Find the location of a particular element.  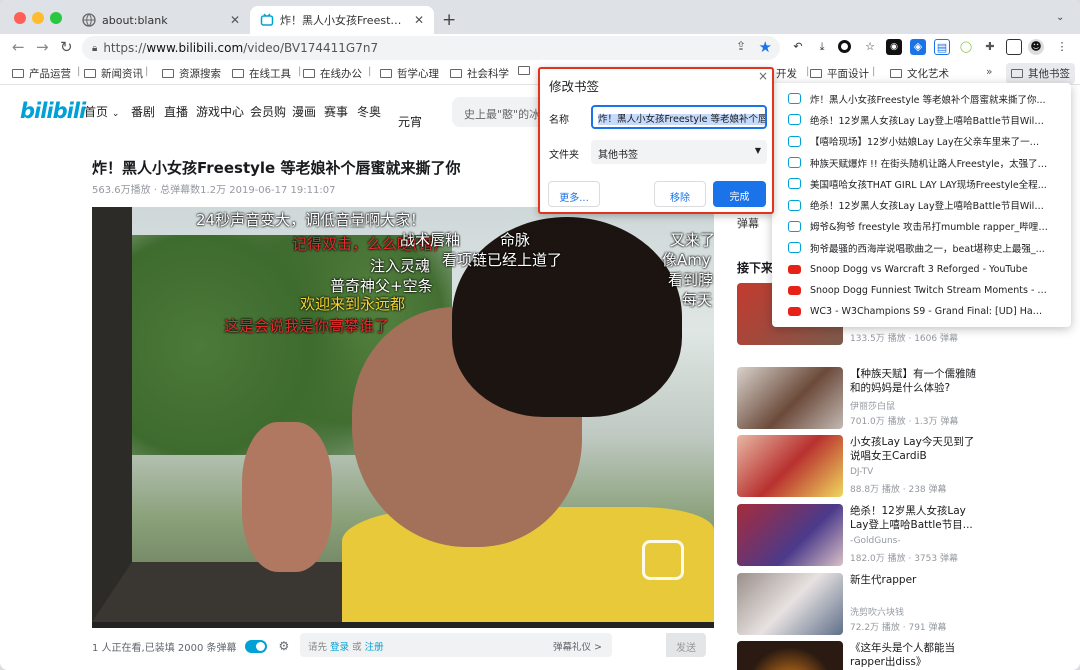

nav-live: 直播 is located at coordinates (176, 111).